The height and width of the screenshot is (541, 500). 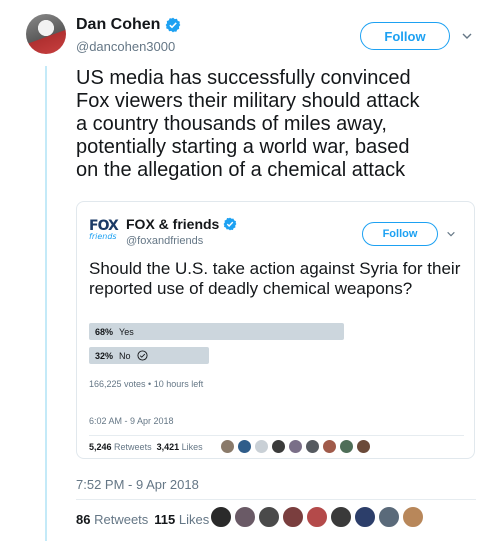 What do you see at coordinates (46, 34) in the screenshot?
I see `author-avatar` at bounding box center [46, 34].